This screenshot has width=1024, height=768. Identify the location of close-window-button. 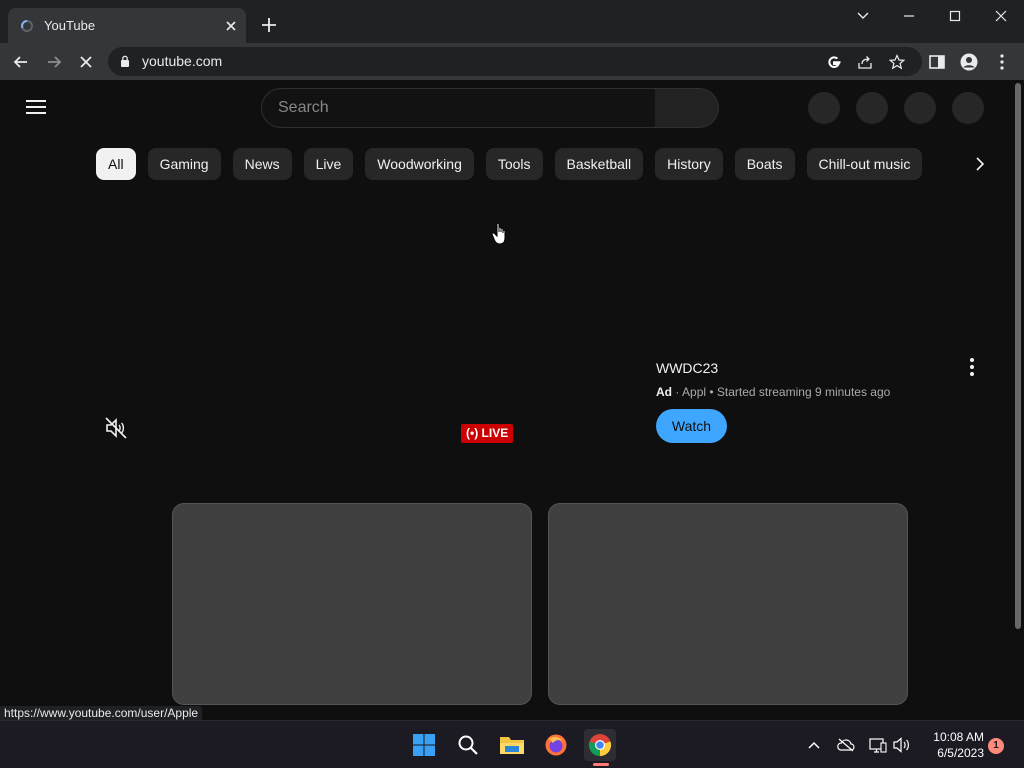
(1001, 16).